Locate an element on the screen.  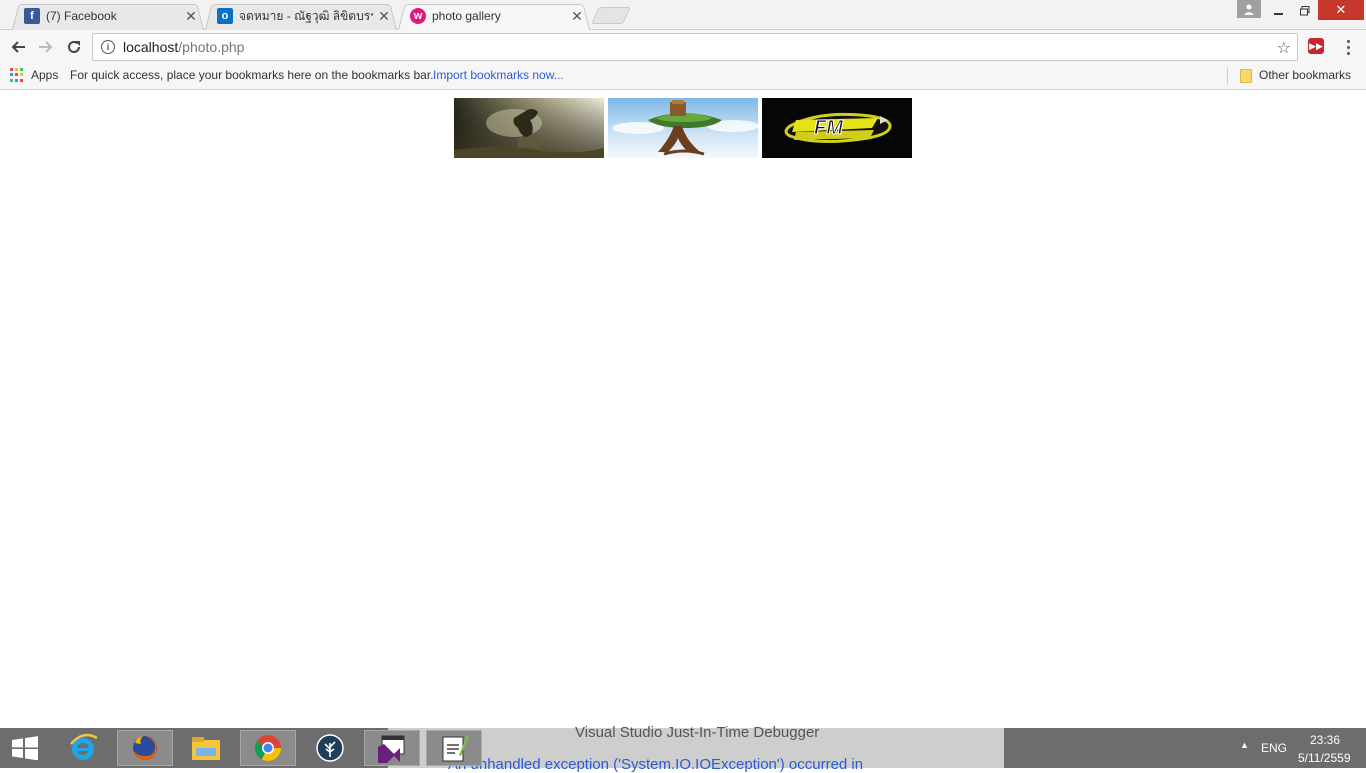
tab-mail: o จดหมาย - ณัฐวุฒิ ลิขิตบรรณ ✕ is located at coordinates (301, 16).